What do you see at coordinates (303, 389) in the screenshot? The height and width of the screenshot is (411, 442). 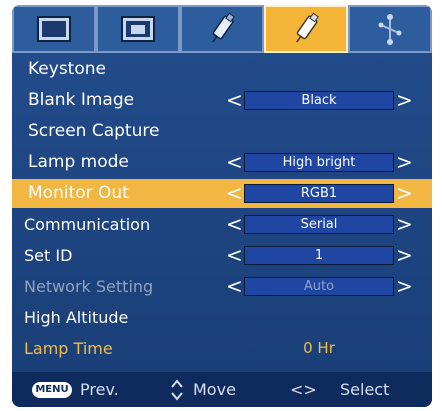 I see `select-arrows-icon: <>` at bounding box center [303, 389].